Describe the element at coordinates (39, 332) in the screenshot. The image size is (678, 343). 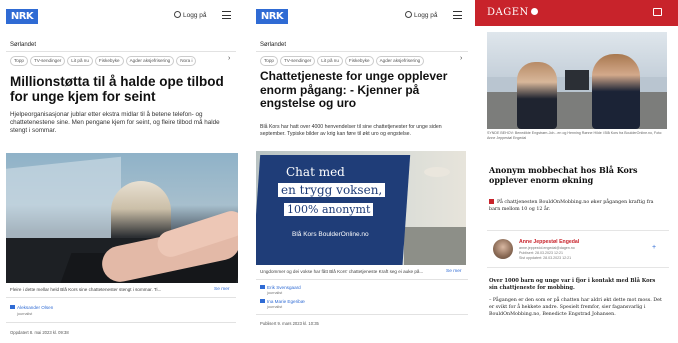
I see `published-date: Oppdatert 8. mai 2023 kl. 09:38` at that location.